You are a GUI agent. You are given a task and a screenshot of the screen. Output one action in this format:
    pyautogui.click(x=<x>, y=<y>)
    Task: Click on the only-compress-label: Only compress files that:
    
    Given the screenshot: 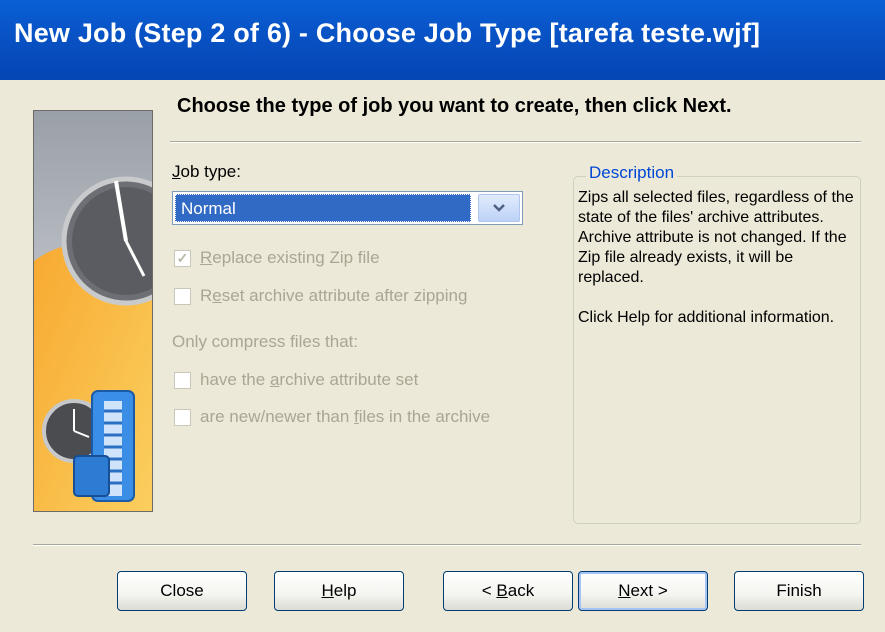 What is the action you would take?
    pyautogui.click(x=265, y=341)
    